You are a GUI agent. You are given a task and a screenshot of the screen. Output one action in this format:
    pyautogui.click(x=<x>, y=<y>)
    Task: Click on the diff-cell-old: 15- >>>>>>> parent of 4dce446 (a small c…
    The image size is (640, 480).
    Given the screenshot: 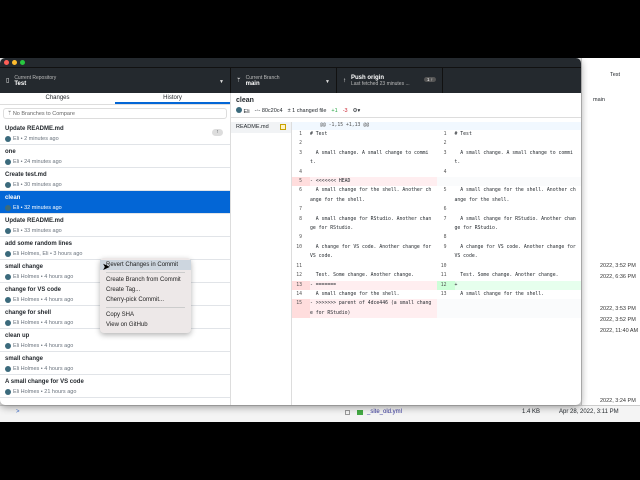 What is the action you would take?
    pyautogui.click(x=364, y=309)
    